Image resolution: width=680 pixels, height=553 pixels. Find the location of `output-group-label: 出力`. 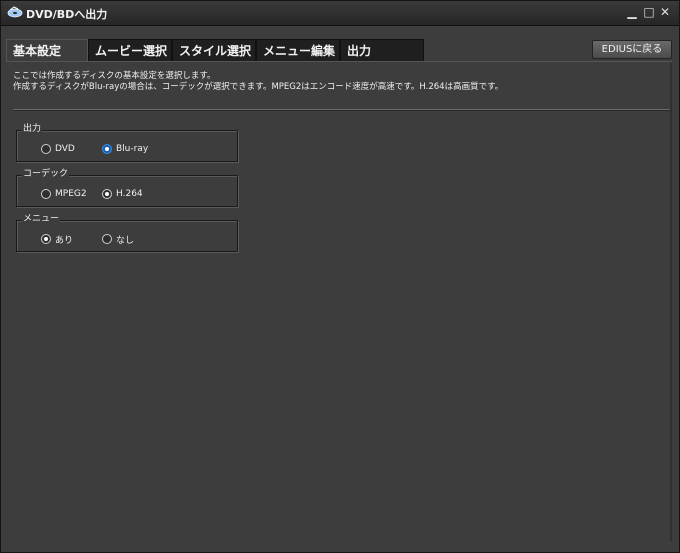

output-group-label: 出力 is located at coordinates (32, 129).